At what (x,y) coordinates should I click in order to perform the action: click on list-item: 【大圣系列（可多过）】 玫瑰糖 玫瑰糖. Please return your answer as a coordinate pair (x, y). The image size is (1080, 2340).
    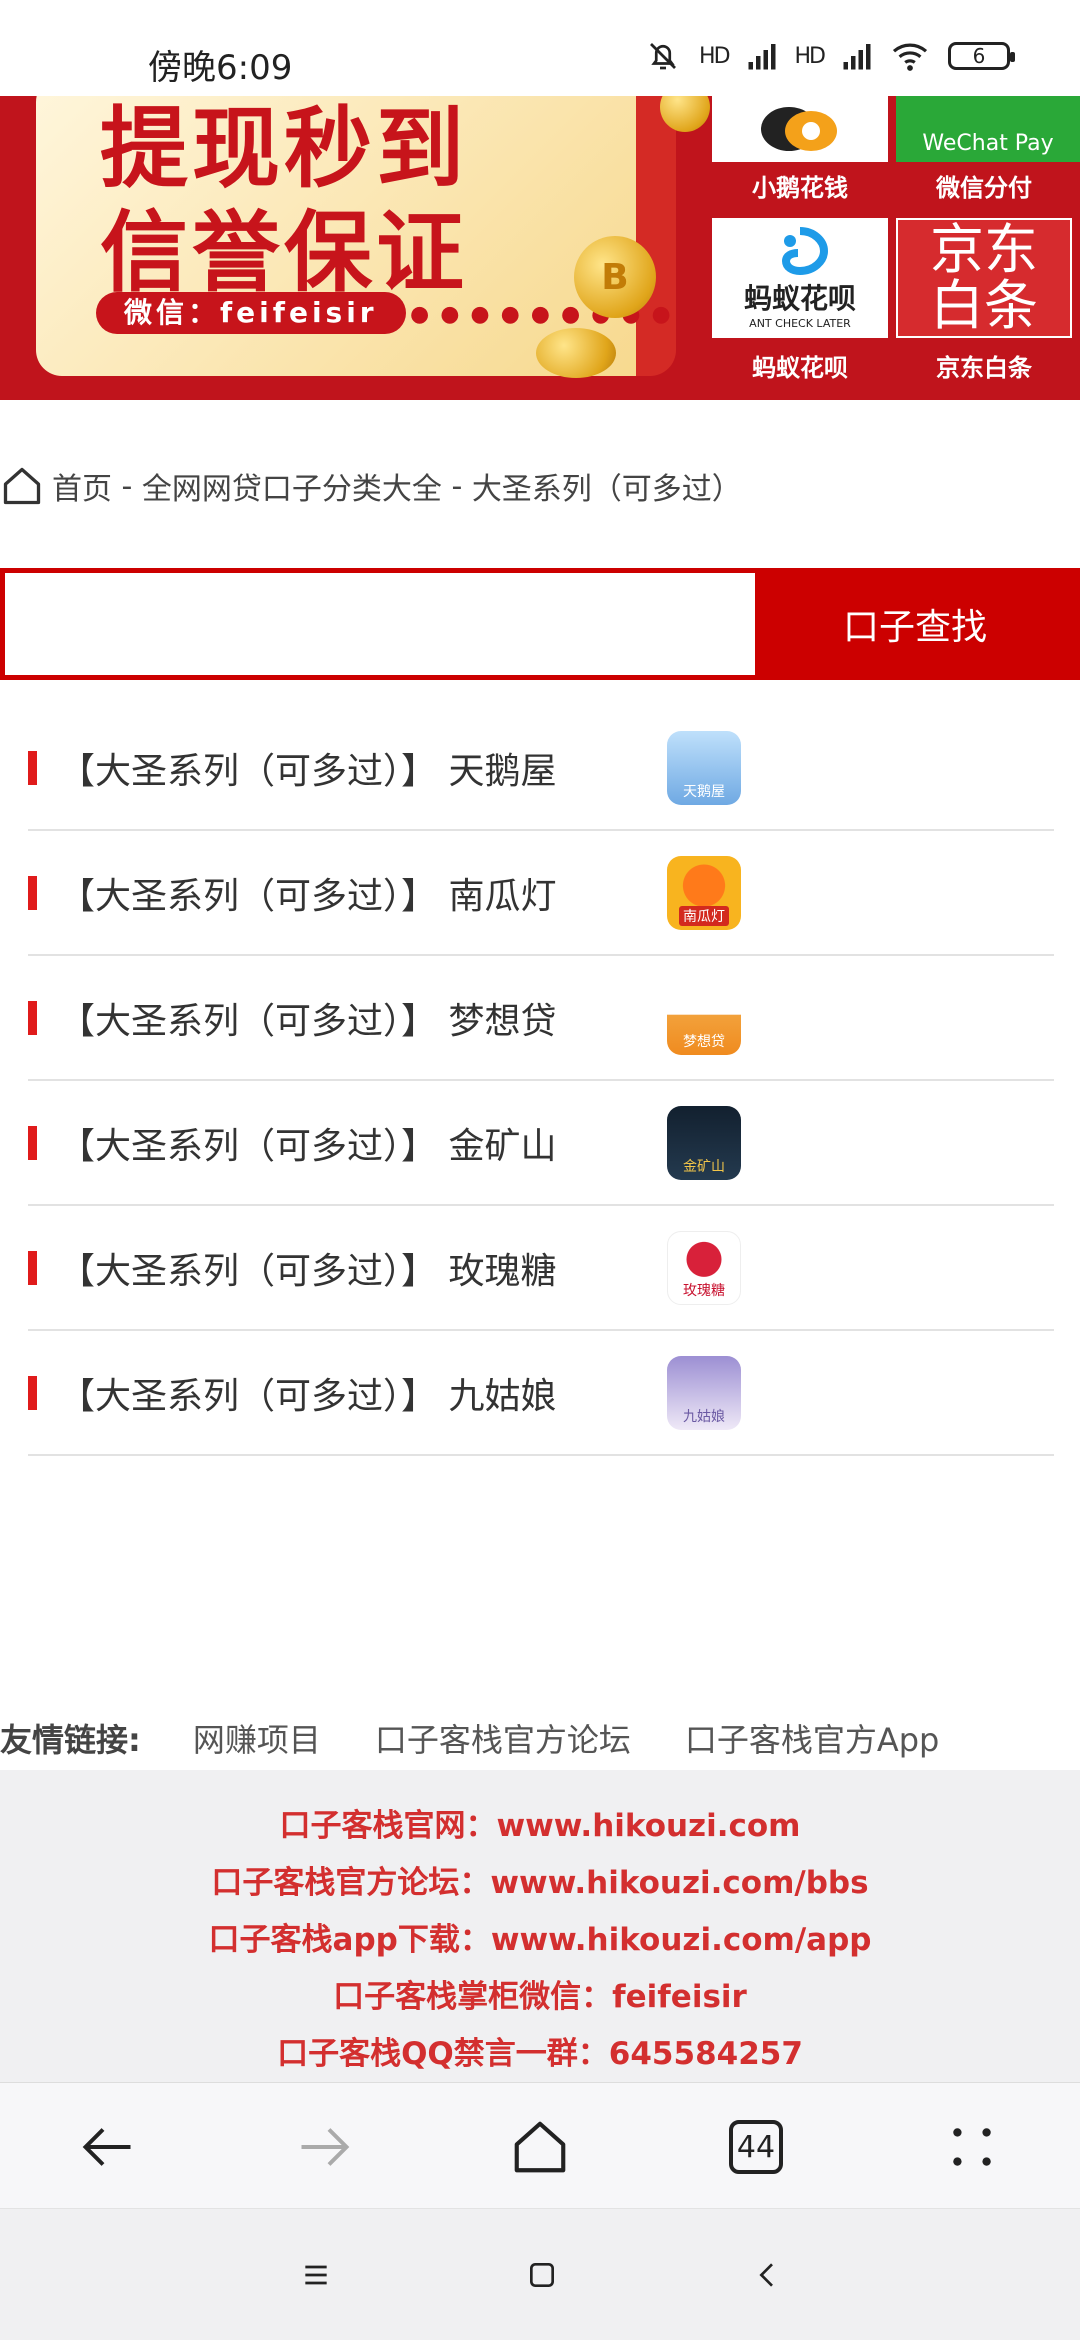
    Looking at the image, I should click on (541, 1268).